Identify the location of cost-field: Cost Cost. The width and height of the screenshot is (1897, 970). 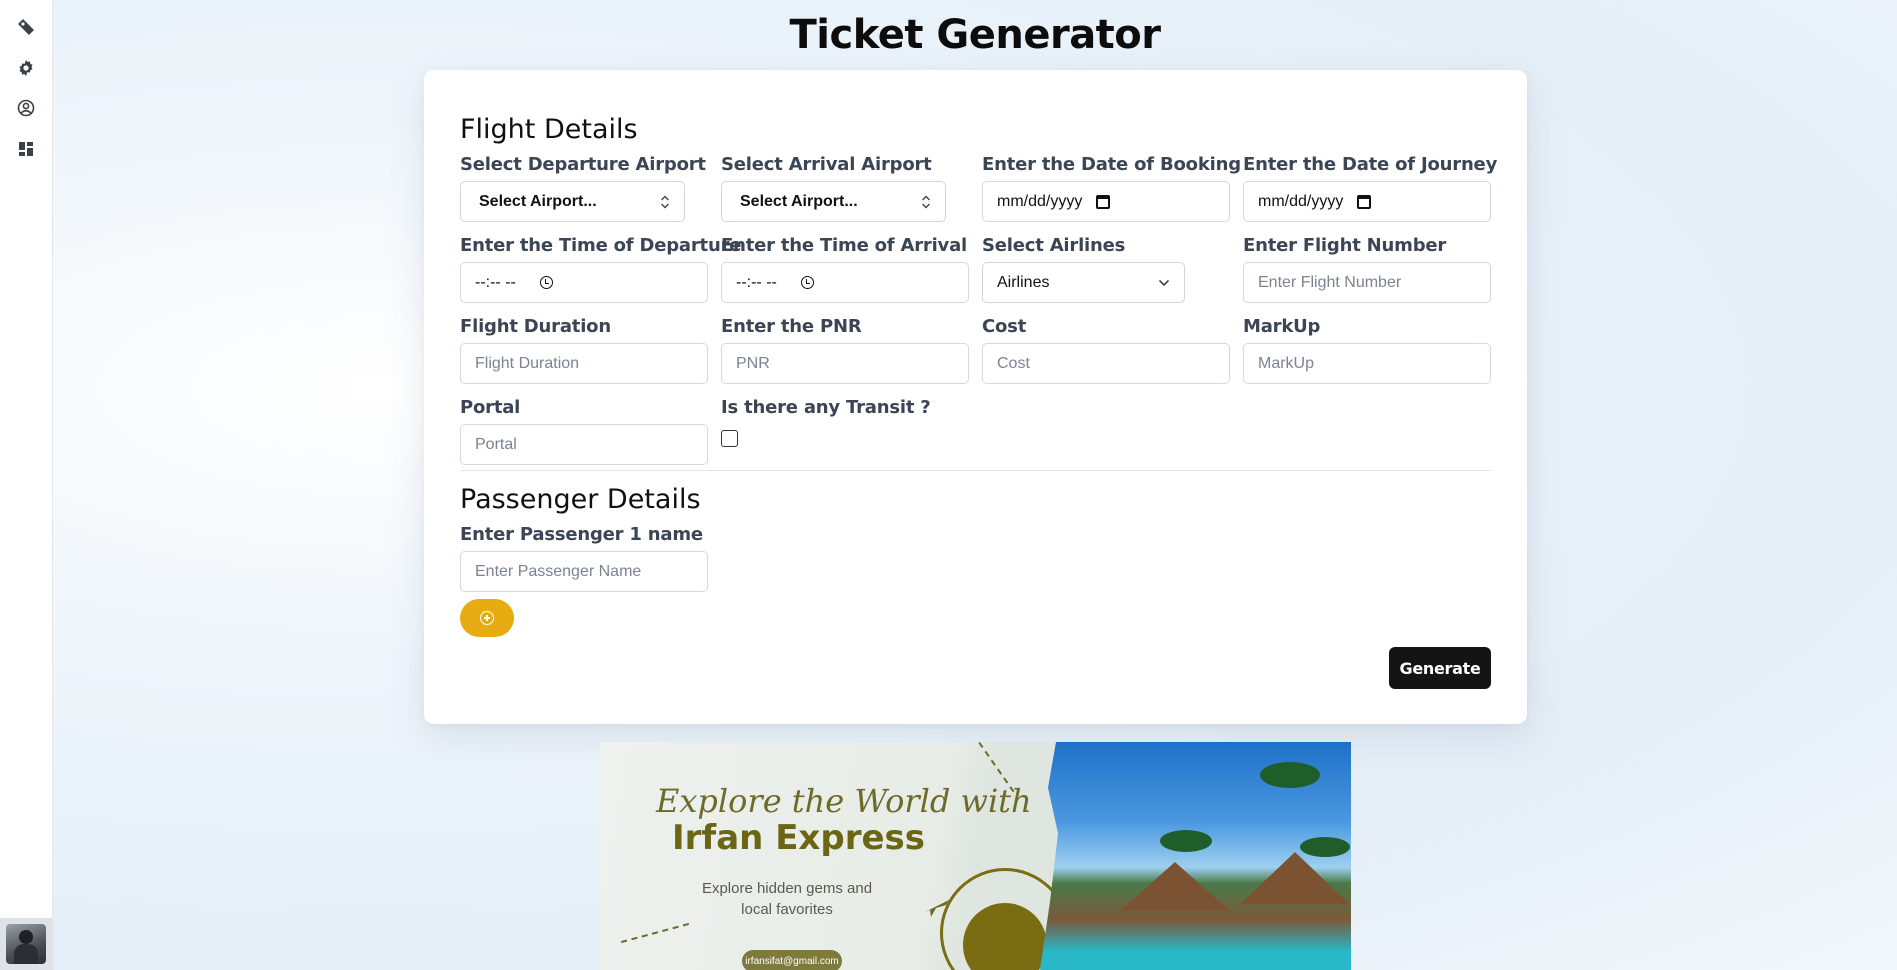
(1106, 350).